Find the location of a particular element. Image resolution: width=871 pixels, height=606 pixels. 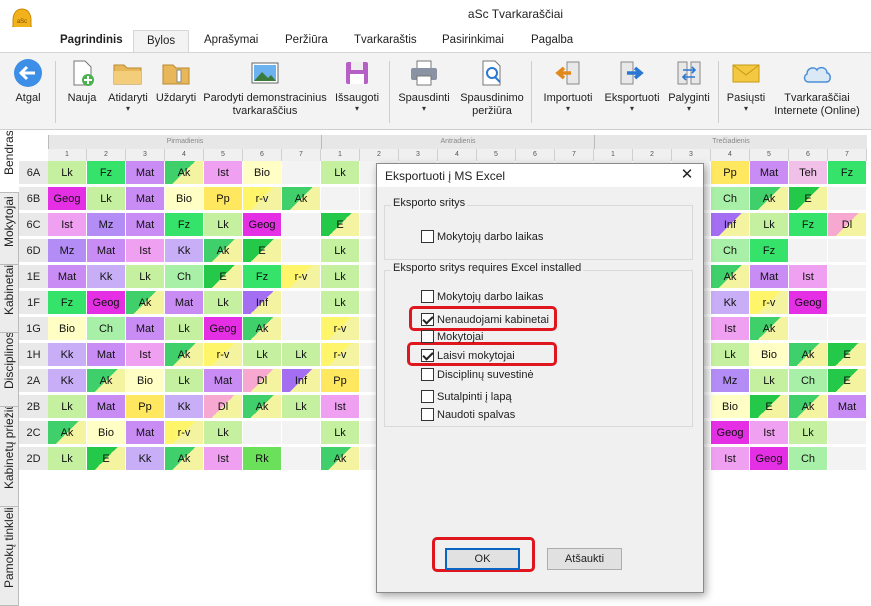

print-dropdown-chevron-icon: ▾ is located at coordinates (424, 109).